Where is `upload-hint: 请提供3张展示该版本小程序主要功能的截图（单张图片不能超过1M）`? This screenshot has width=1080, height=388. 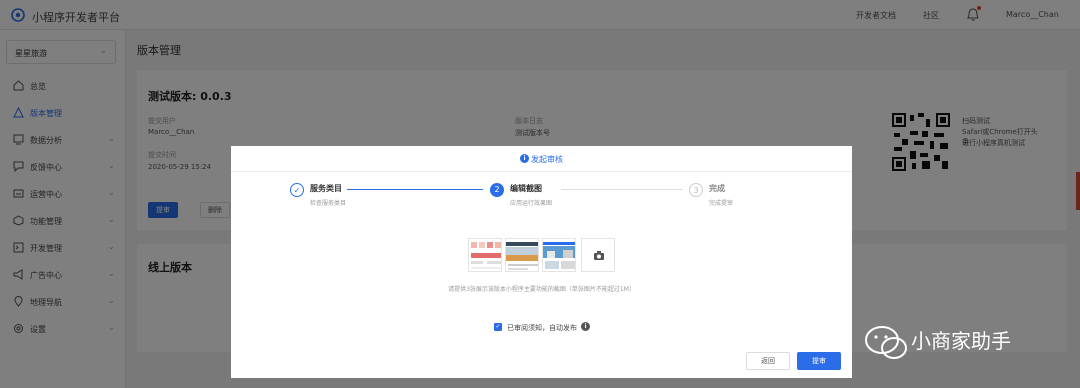 upload-hint: 请提供3张展示该版本小程序主要功能的截图（单张图片不能超过1M） is located at coordinates (541, 289).